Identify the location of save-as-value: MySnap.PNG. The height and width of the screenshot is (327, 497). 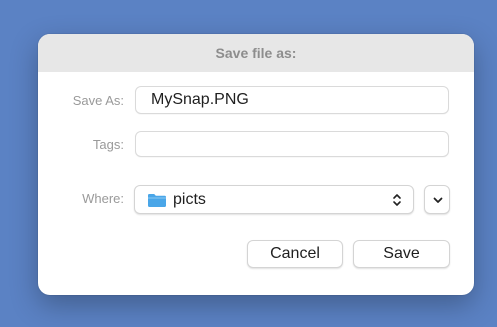
(200, 99).